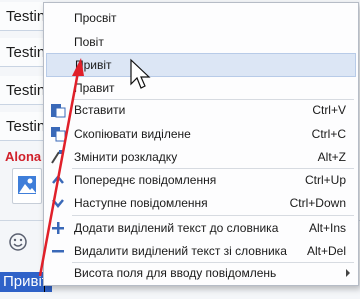  Describe the element at coordinates (201, 273) in the screenshot. I see `input-height-item: Висота поля для вводу повідомлень` at that location.